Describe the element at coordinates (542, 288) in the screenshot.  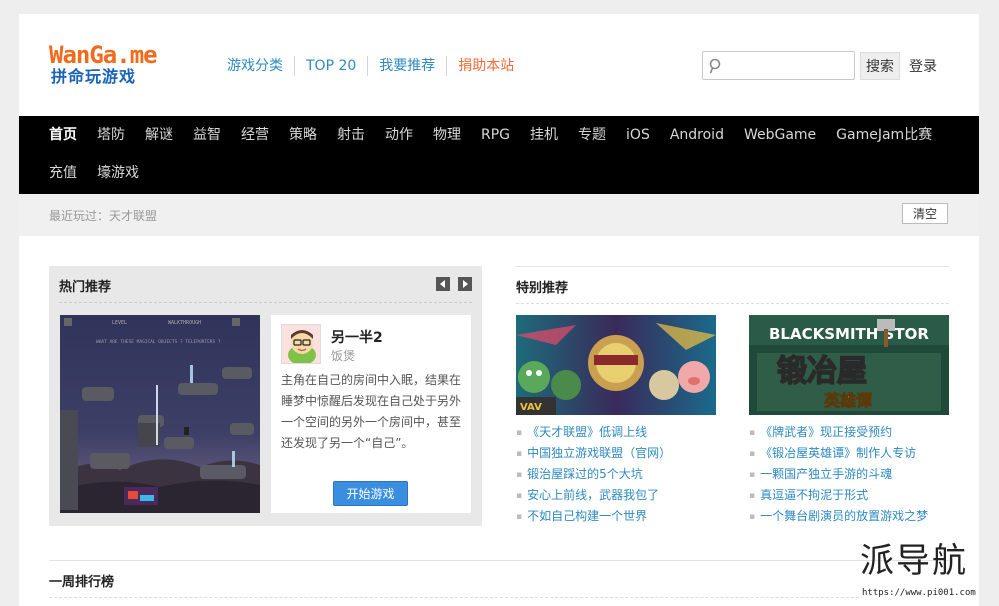
I see `special-recommend-title: 特别推荐` at that location.